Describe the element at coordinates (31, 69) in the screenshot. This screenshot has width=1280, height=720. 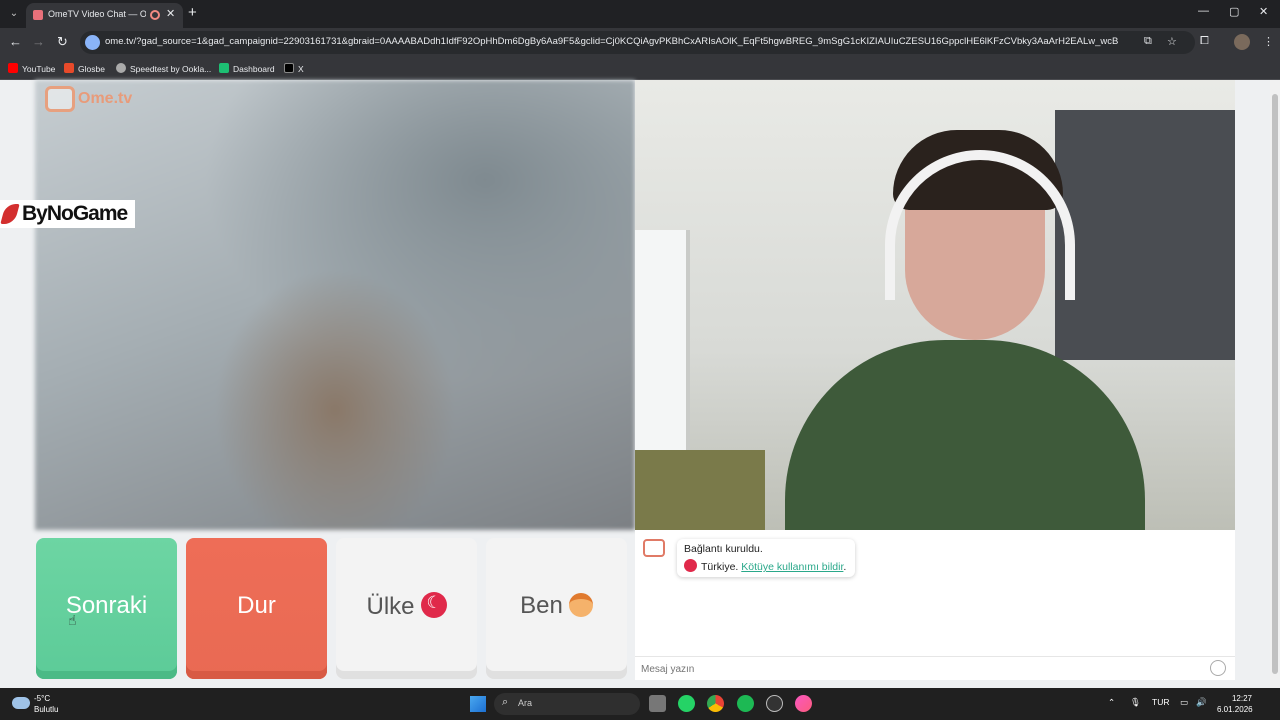
I see `bookmark-youtube: YouTube` at that location.